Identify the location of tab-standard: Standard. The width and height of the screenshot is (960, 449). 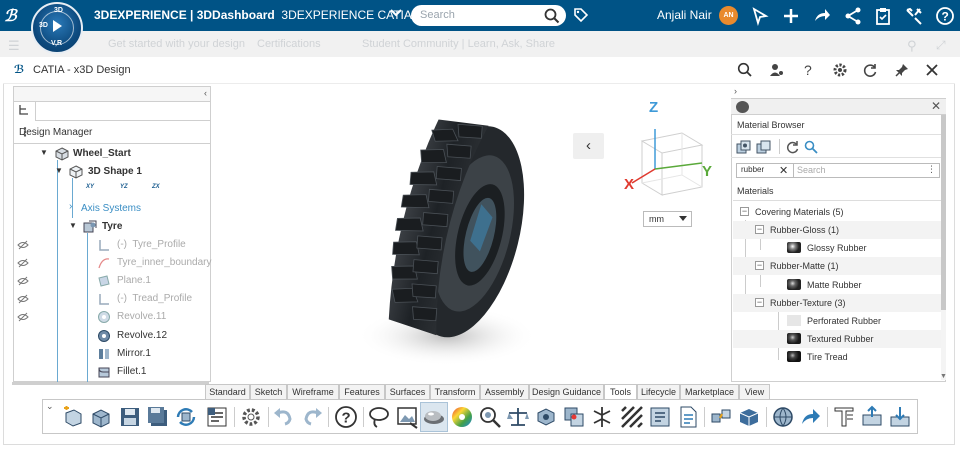
(227, 391).